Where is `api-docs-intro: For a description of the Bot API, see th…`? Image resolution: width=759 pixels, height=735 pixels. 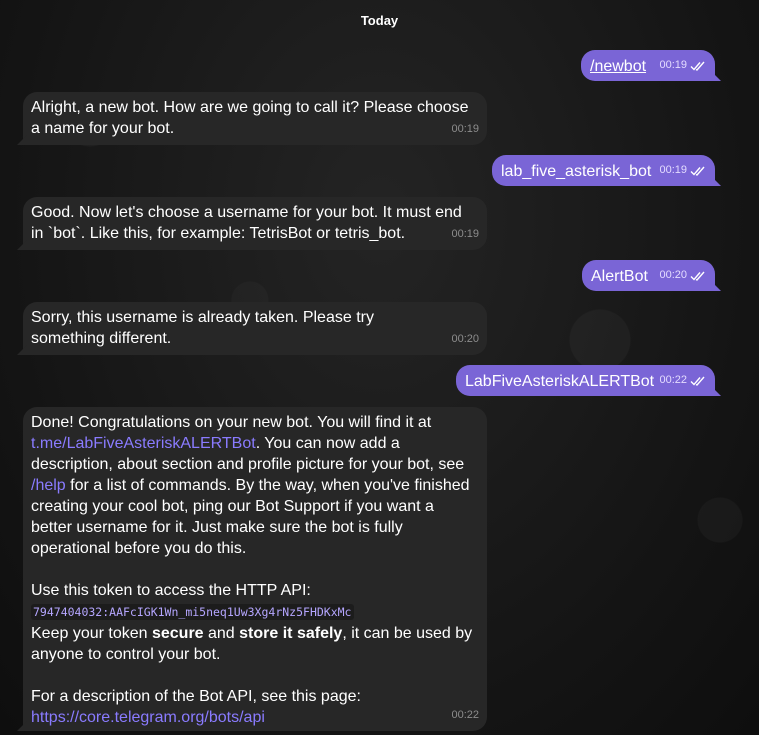
api-docs-intro: For a description of the Bot API, see th… is located at coordinates (196, 696).